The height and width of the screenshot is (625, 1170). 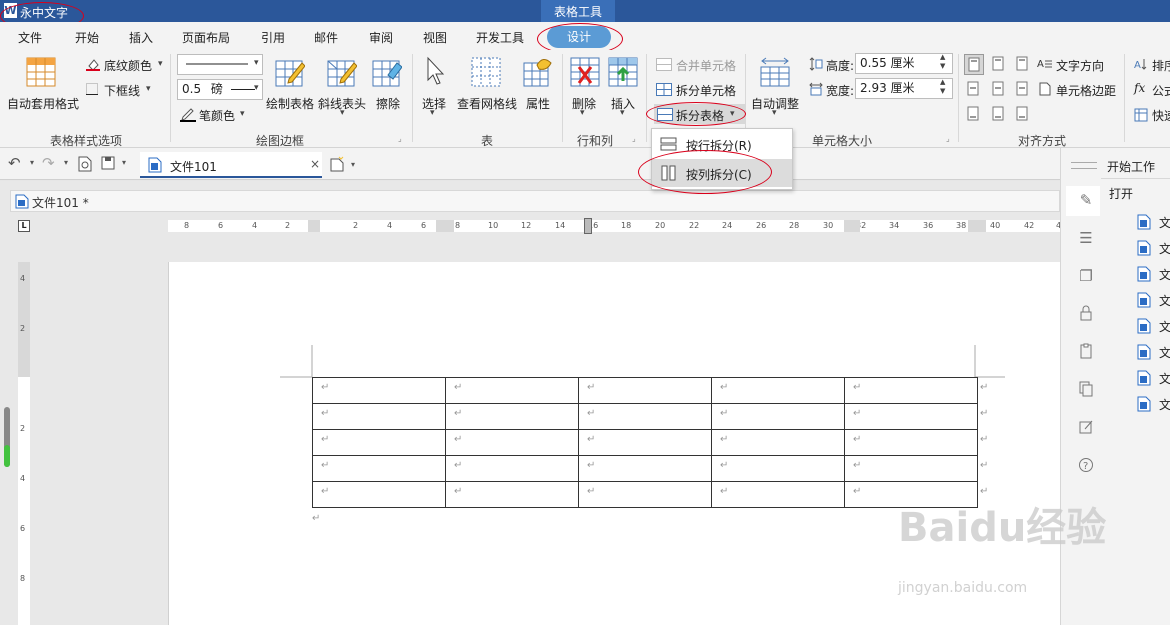 I want to click on draw-table-button: 绘制表格, so click(x=290, y=103).